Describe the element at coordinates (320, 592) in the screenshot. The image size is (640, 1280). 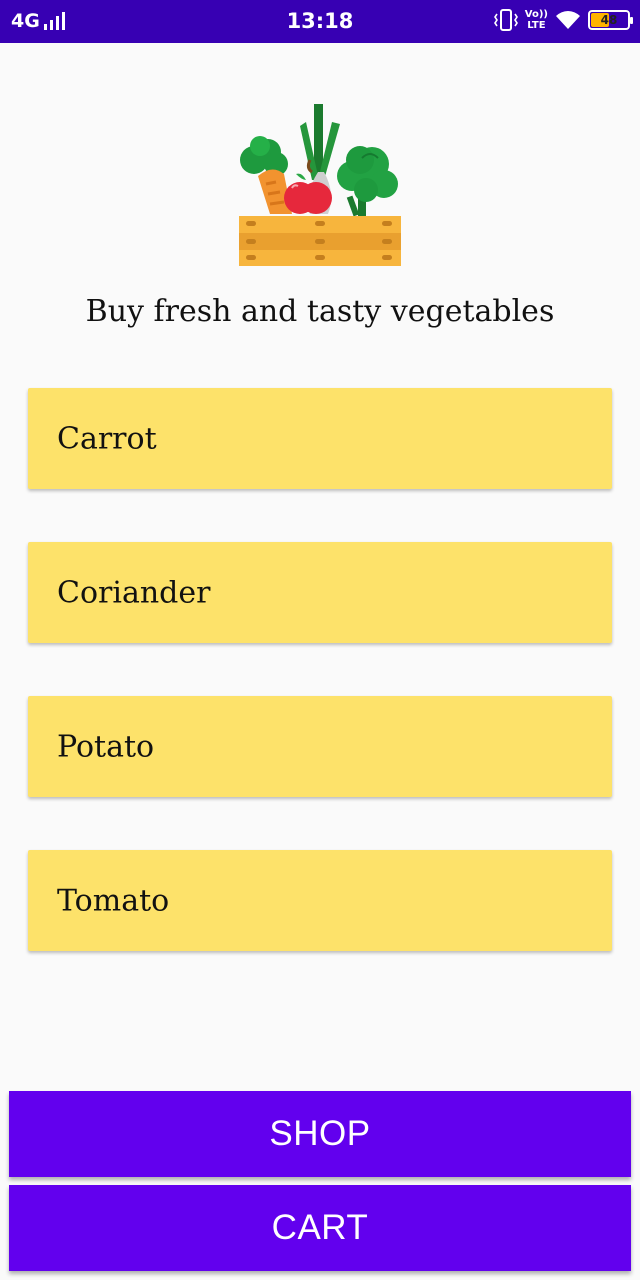
I see `list-item-coriander: Coriander` at that location.